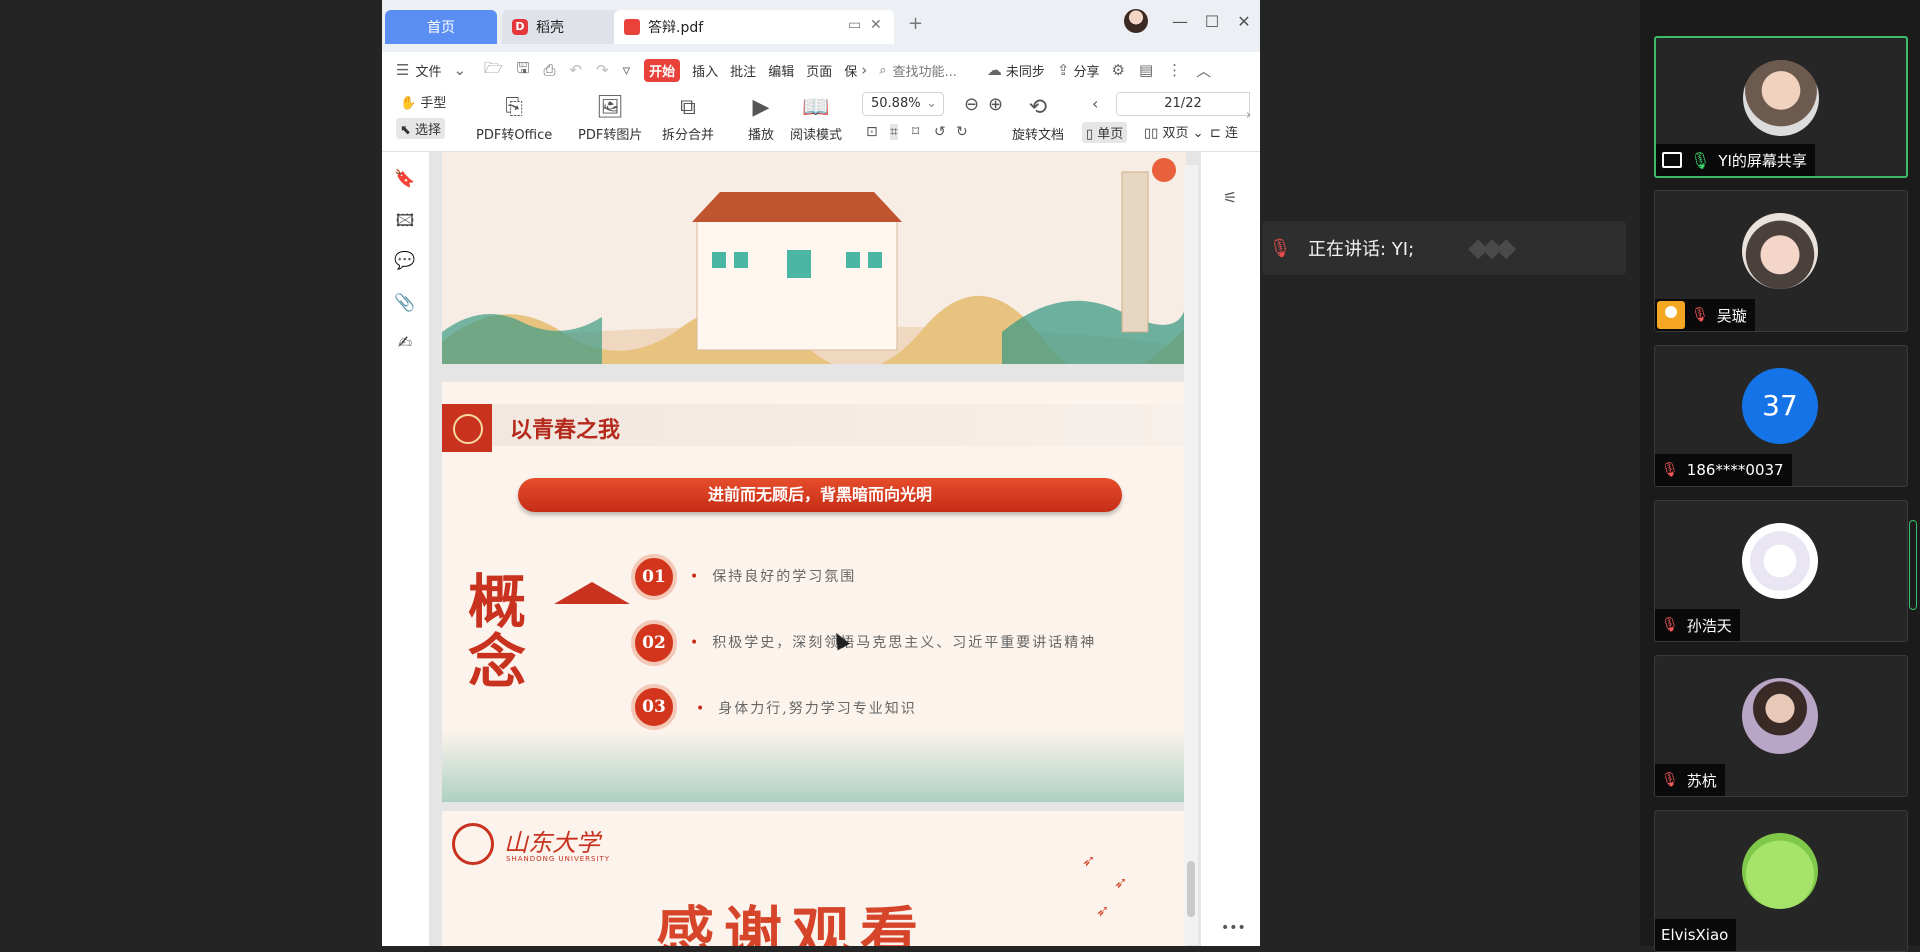 Image resolution: width=1920 pixels, height=952 pixels. What do you see at coordinates (816, 118) in the screenshot?
I see `read-mode-button: 📖 阅读模式` at bounding box center [816, 118].